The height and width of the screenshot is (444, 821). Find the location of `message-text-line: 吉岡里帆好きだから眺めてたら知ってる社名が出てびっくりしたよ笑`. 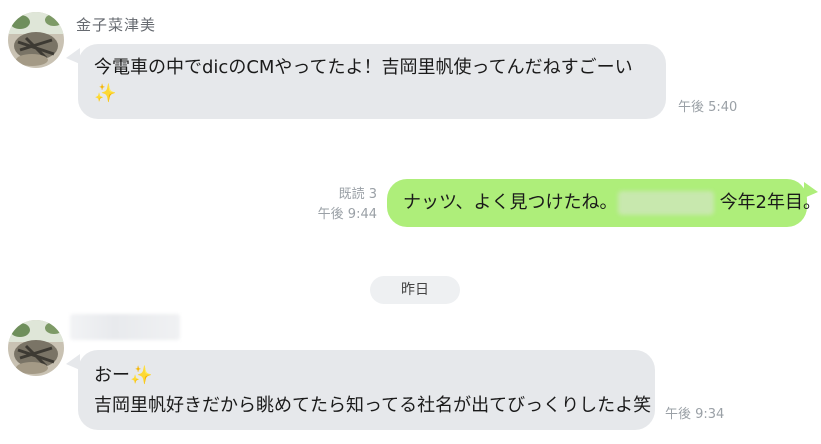

message-text-line: 吉岡里帆好きだから眺めてたら知ってる社名が出てびっくりしたよ笑 is located at coordinates (373, 405).